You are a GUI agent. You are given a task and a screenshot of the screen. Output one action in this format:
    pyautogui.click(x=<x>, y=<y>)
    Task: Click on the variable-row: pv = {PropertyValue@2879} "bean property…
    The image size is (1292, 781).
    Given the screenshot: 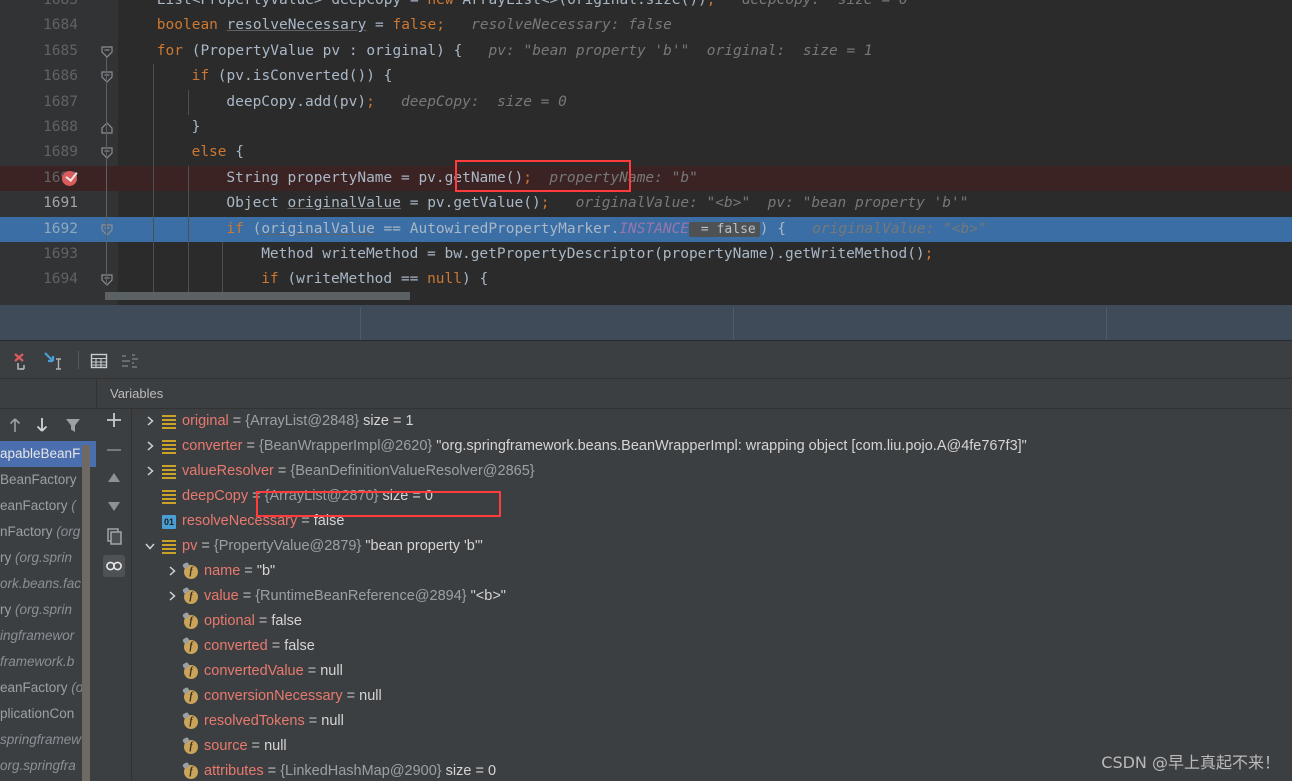 What is the action you would take?
    pyautogui.click(x=712, y=546)
    